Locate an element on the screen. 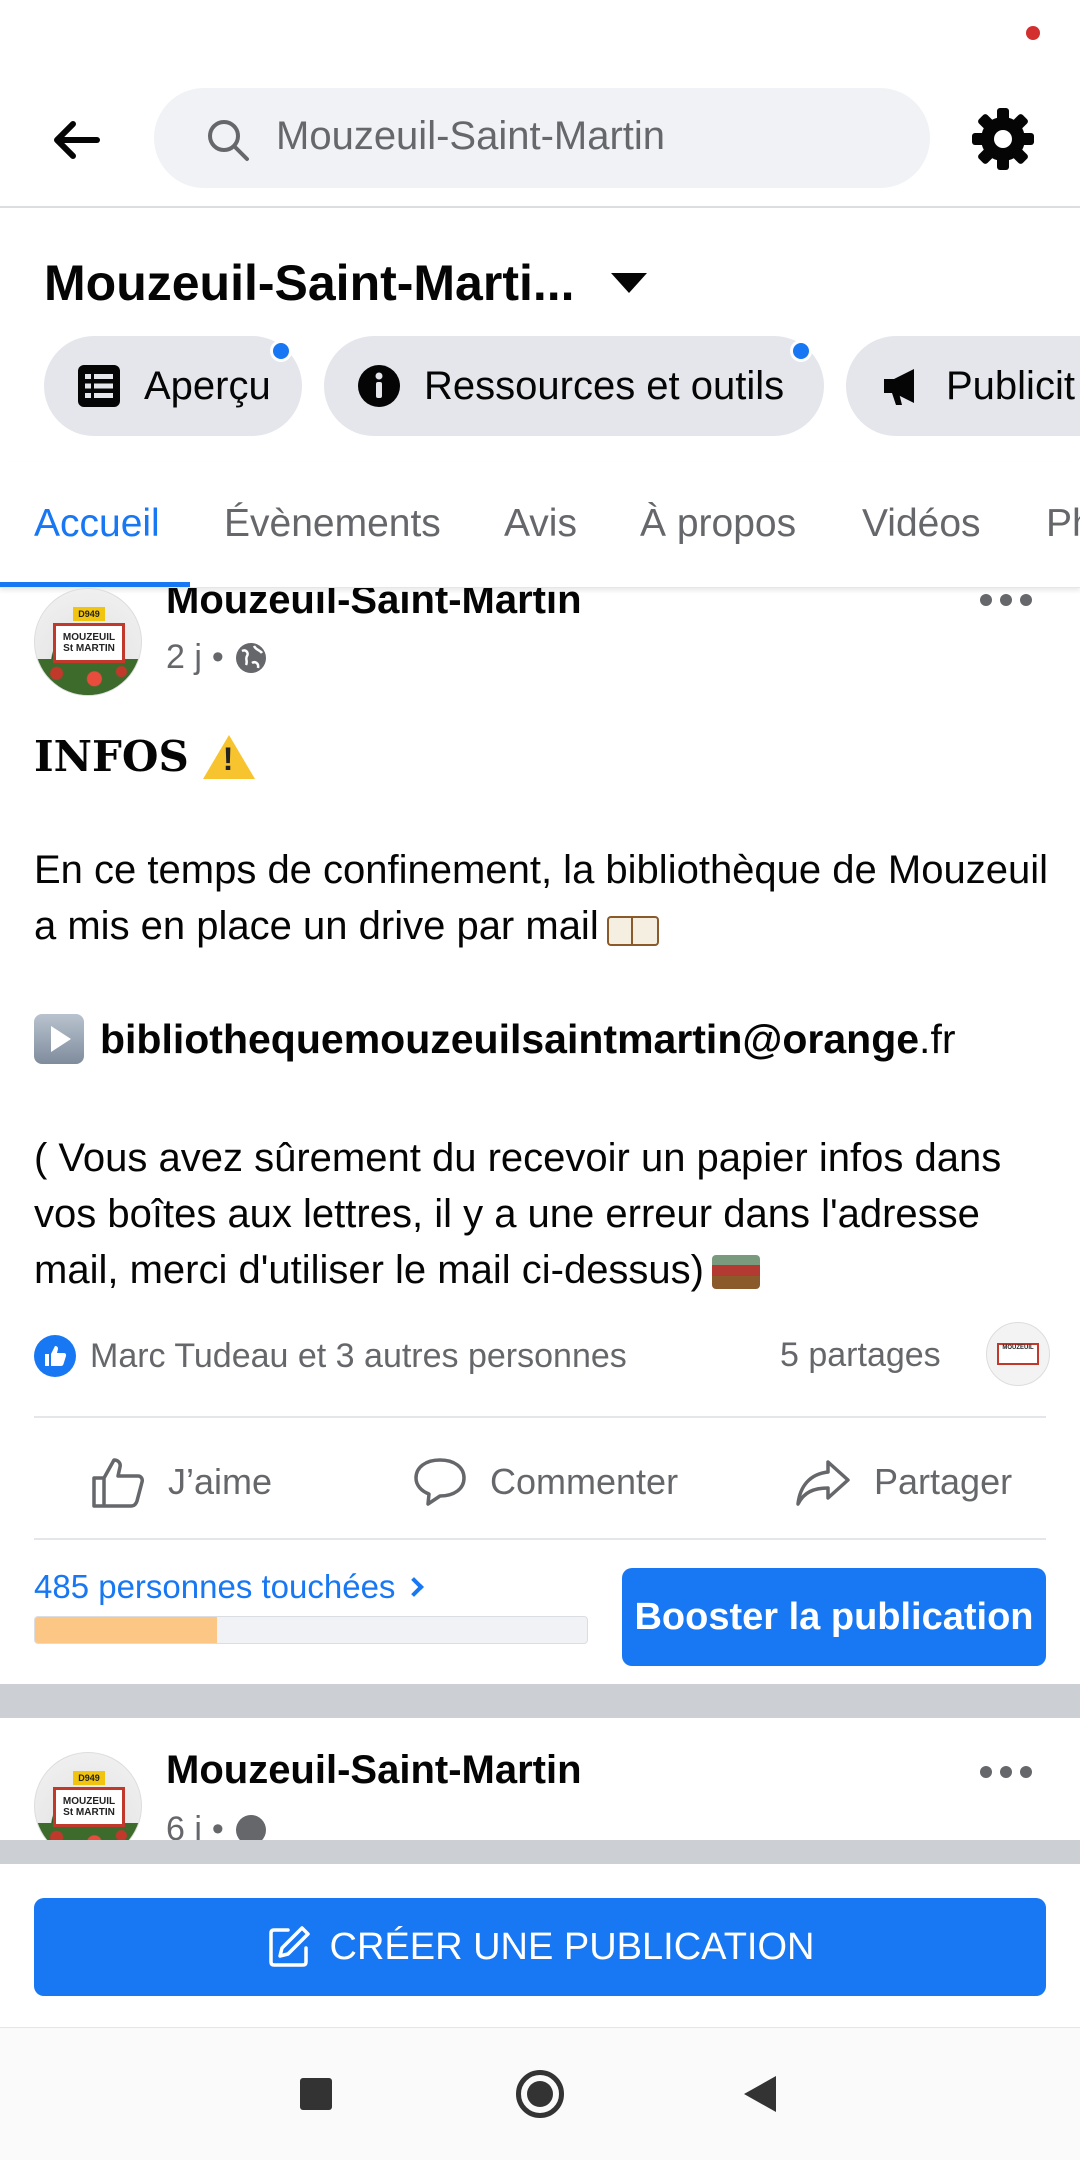 Image resolution: width=1080 pixels, height=2160 pixels. edit-icon is located at coordinates (289, 1946).